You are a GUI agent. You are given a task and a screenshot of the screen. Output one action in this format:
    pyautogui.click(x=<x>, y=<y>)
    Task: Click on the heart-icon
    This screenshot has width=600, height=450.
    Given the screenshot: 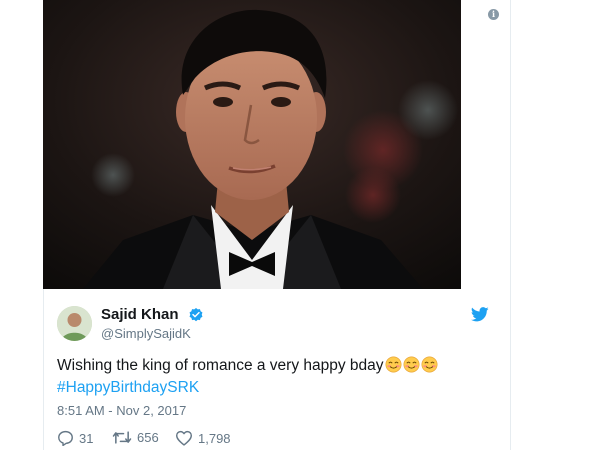 What is the action you would take?
    pyautogui.click(x=184, y=438)
    